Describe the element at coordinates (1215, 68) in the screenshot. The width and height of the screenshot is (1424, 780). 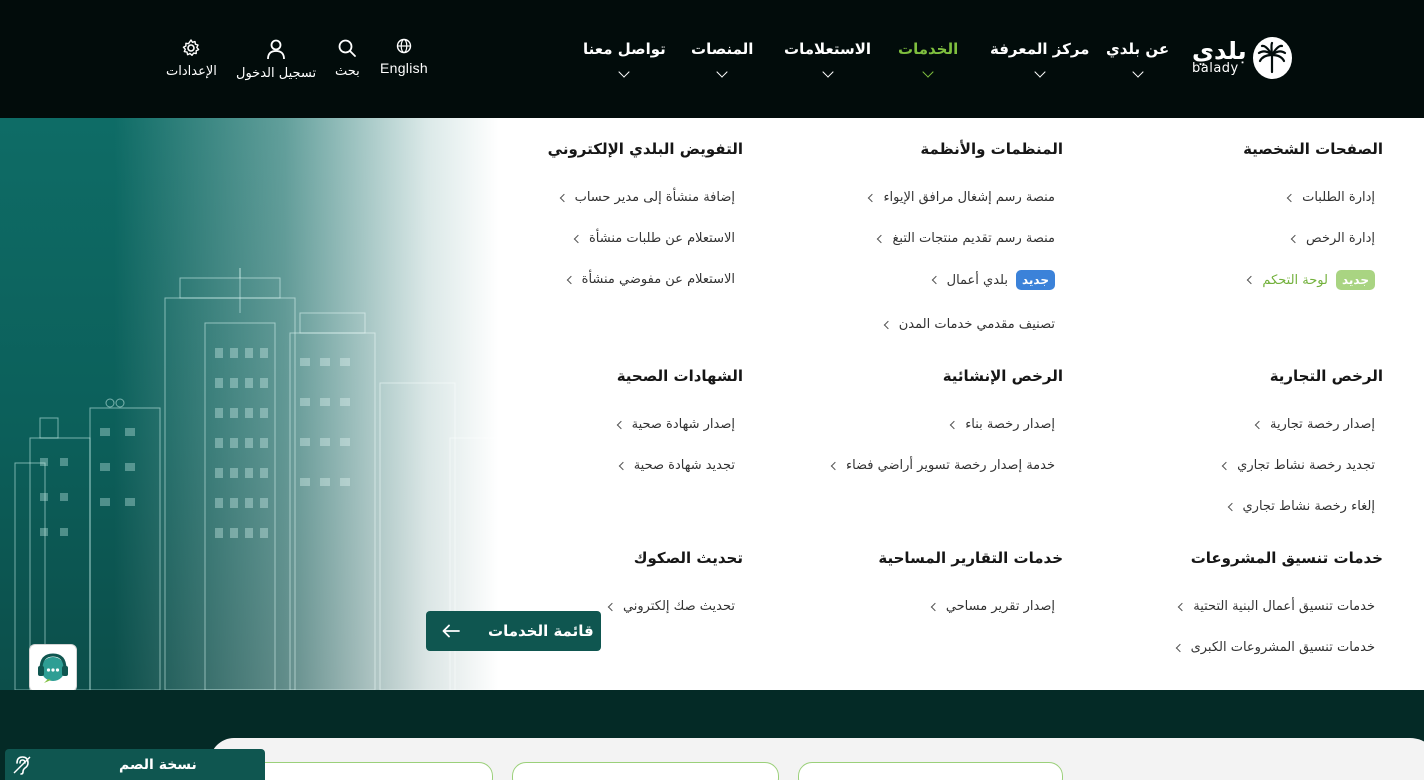
I see `logo-english: balady` at that location.